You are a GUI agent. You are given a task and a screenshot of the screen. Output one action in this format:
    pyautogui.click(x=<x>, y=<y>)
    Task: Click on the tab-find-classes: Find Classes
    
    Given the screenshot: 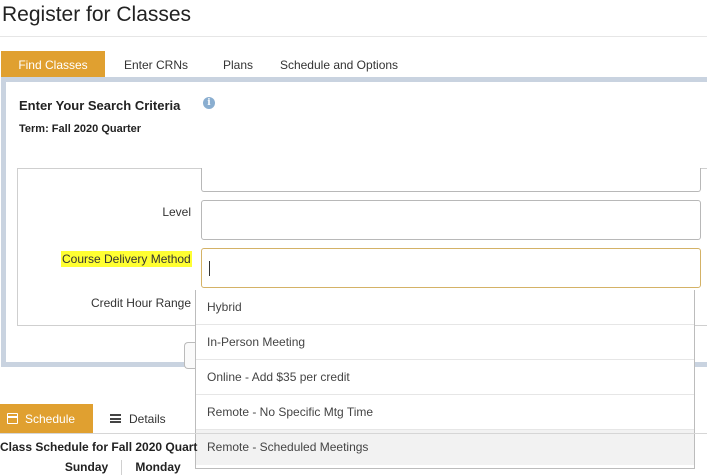 What is the action you would take?
    pyautogui.click(x=53, y=64)
    